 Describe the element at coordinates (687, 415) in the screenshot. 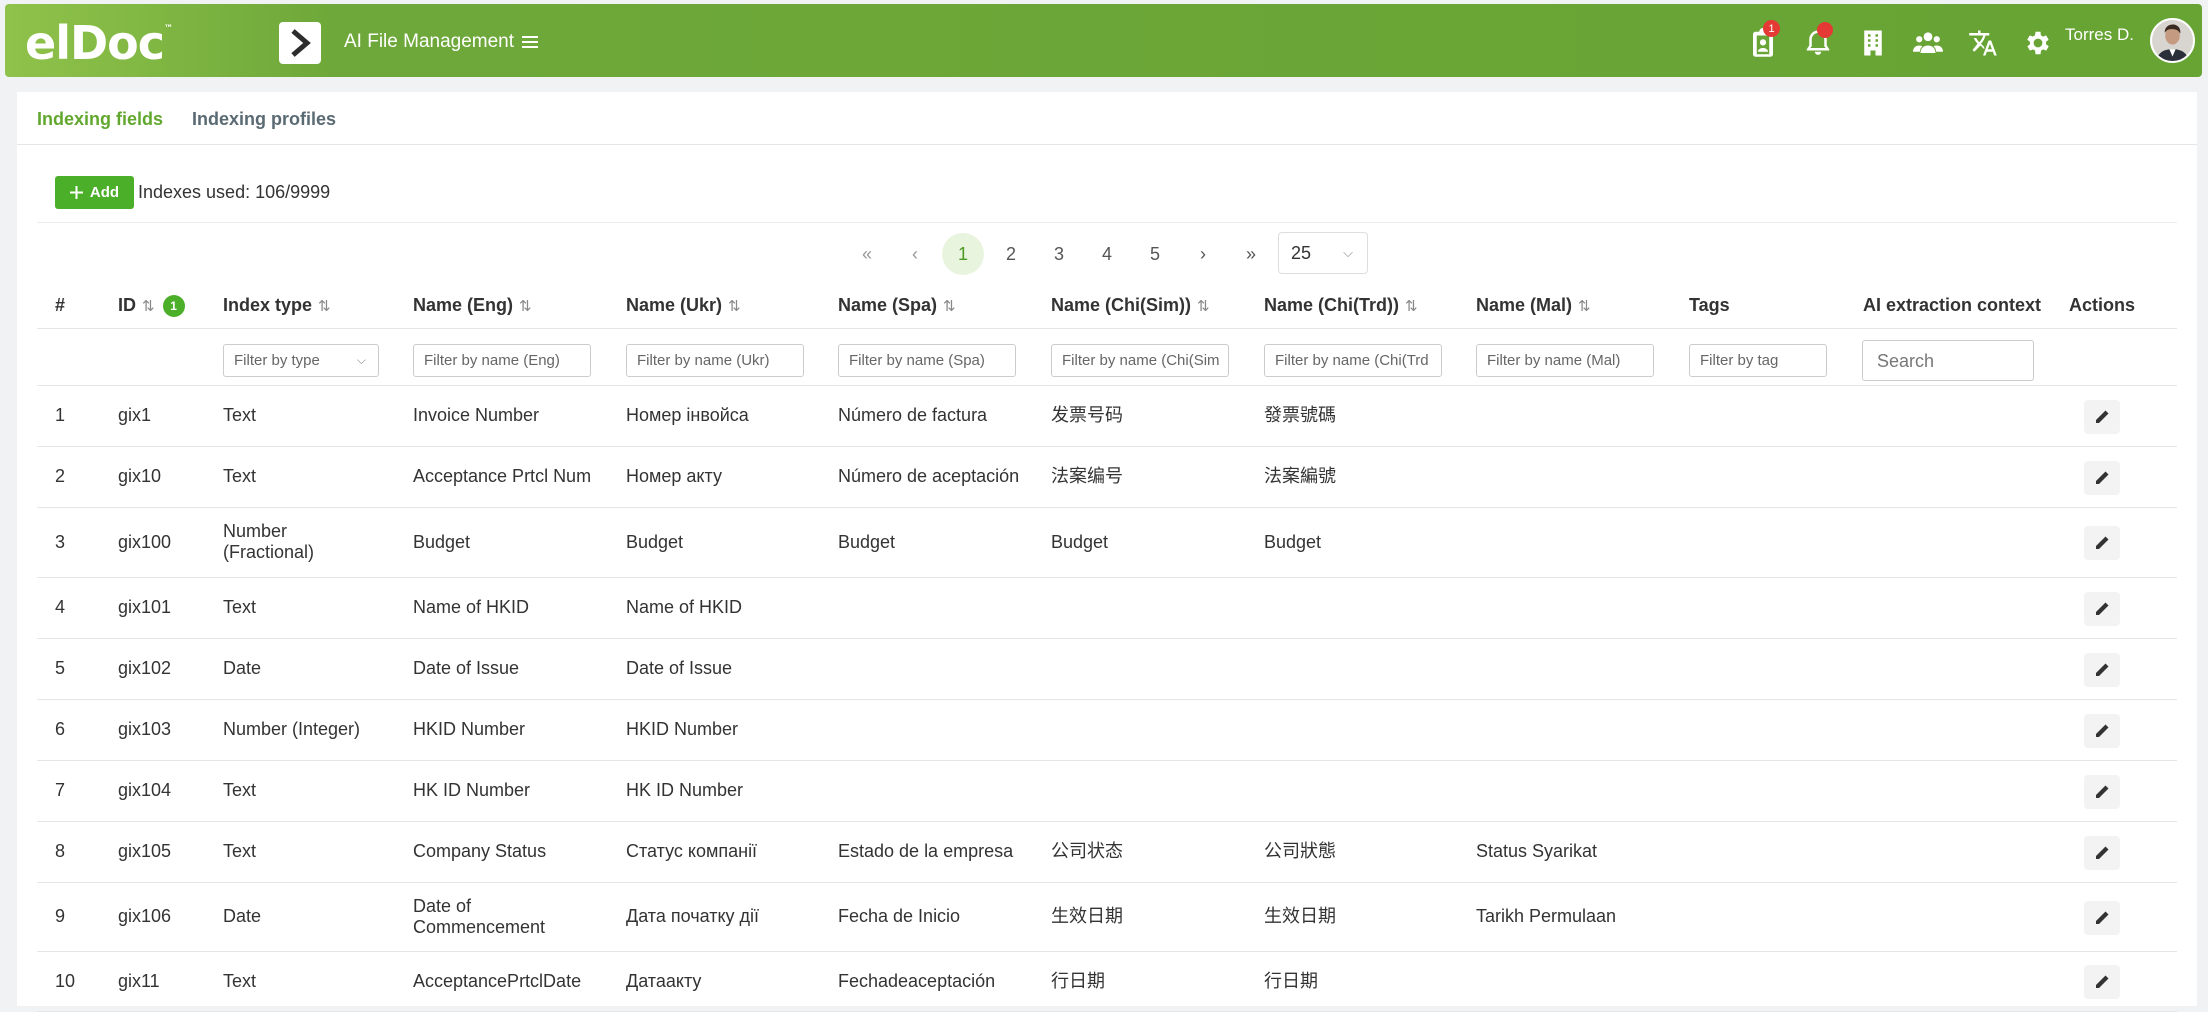

I see `row-name-ukr: Номер інвойса` at that location.